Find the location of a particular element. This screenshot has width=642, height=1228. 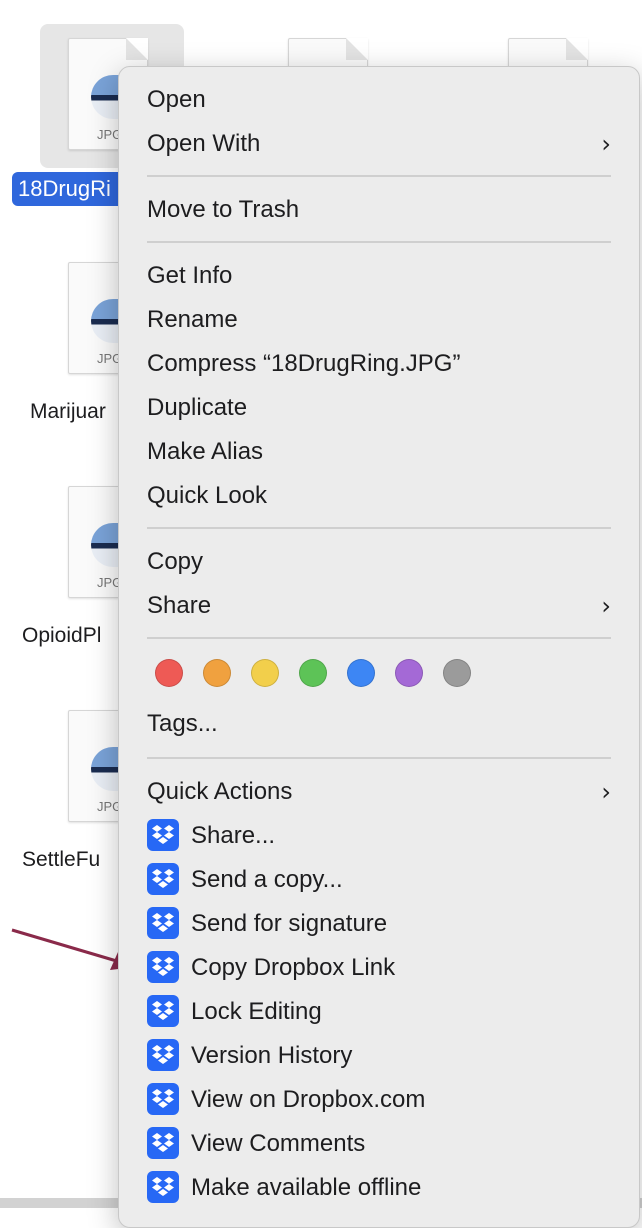

menu-item-label: Duplicate is located at coordinates (197, 407).